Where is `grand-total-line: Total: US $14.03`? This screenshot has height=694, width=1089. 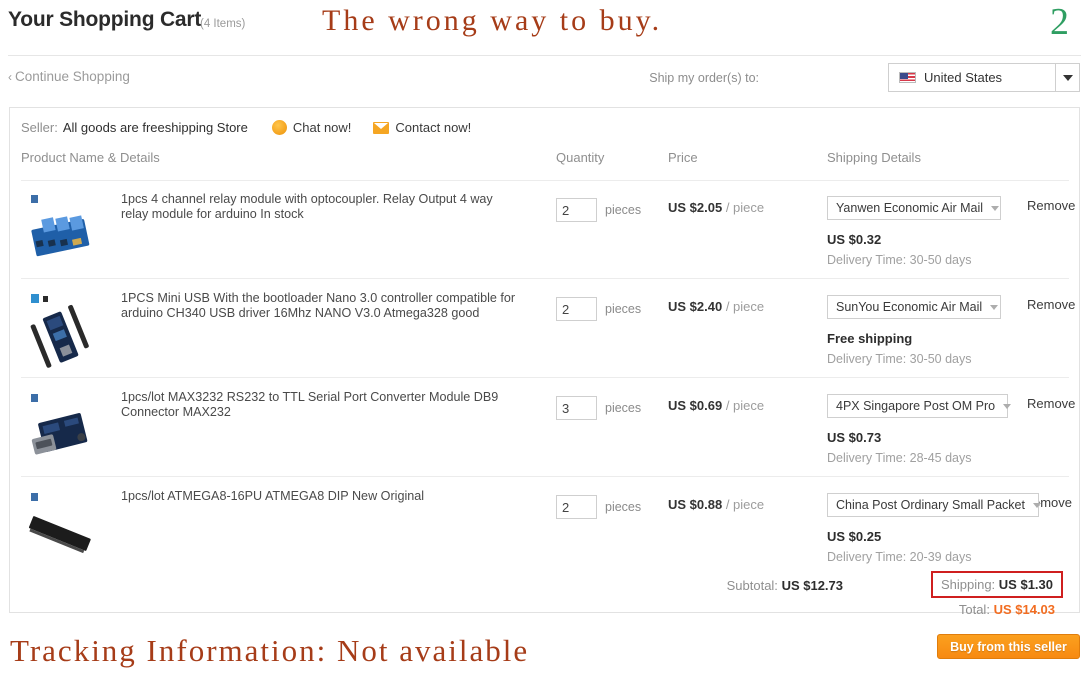 grand-total-line: Total: US $14.03 is located at coordinates (1007, 609).